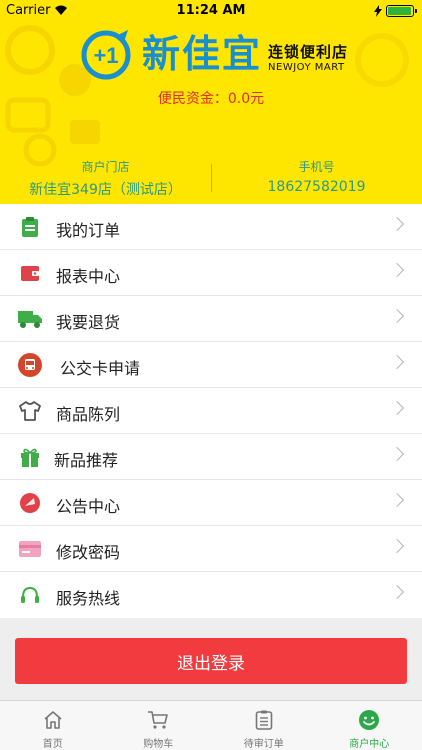 Image resolution: width=422 pixels, height=750 pixels. I want to click on menu-item-label: 我要退货, so click(88, 322).